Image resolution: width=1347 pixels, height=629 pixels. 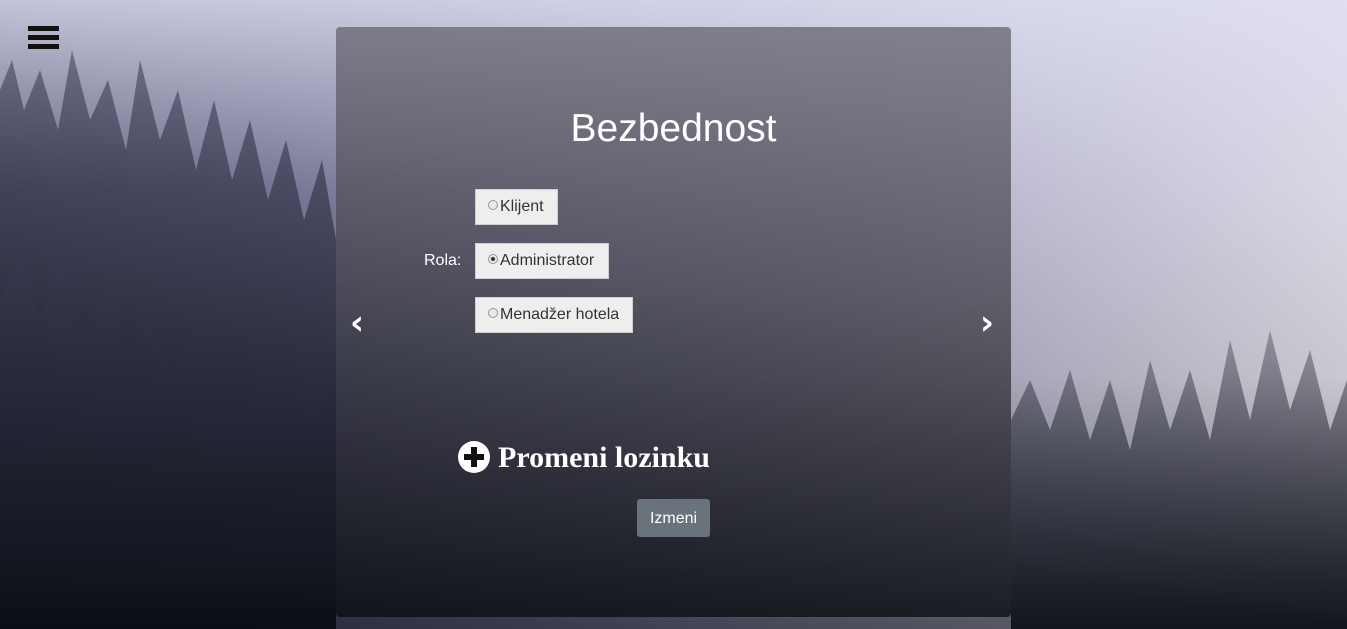 I want to click on role-option-klijent: Klijent, so click(x=516, y=207).